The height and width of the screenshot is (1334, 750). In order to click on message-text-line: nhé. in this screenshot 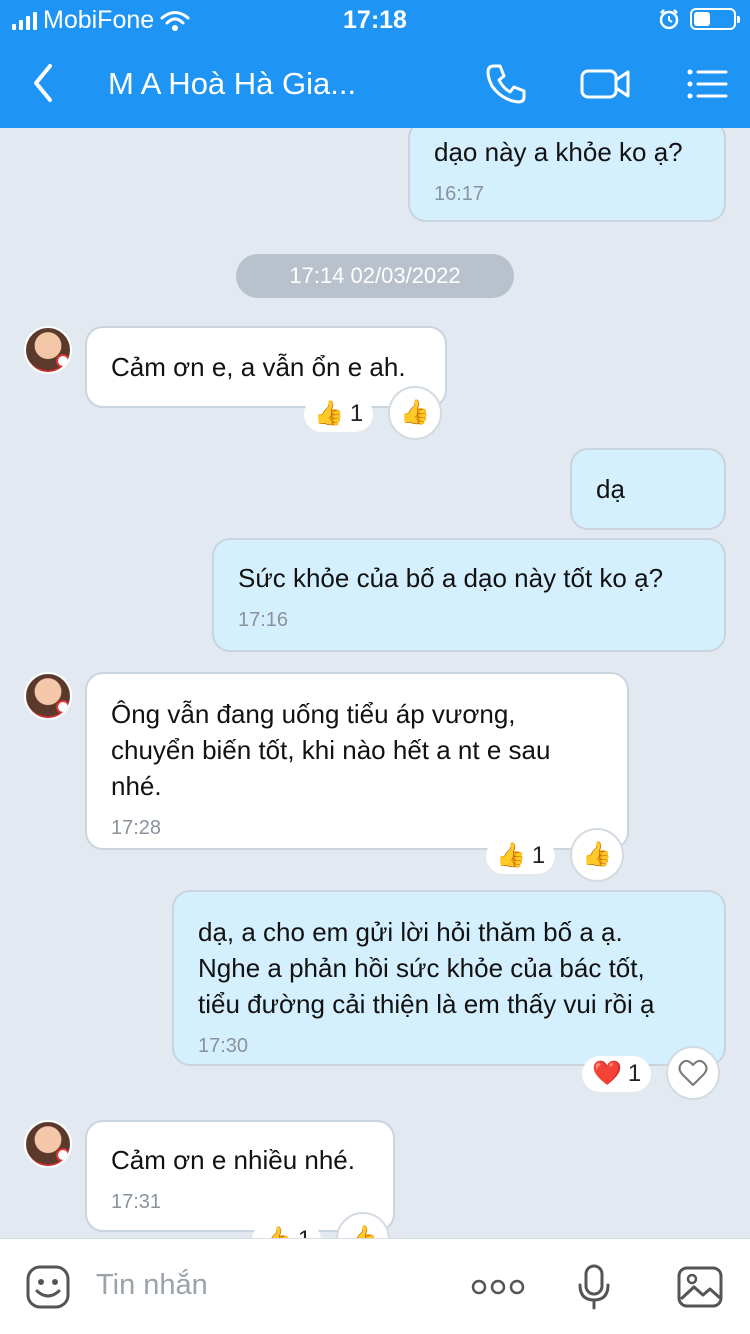, I will do `click(136, 786)`.